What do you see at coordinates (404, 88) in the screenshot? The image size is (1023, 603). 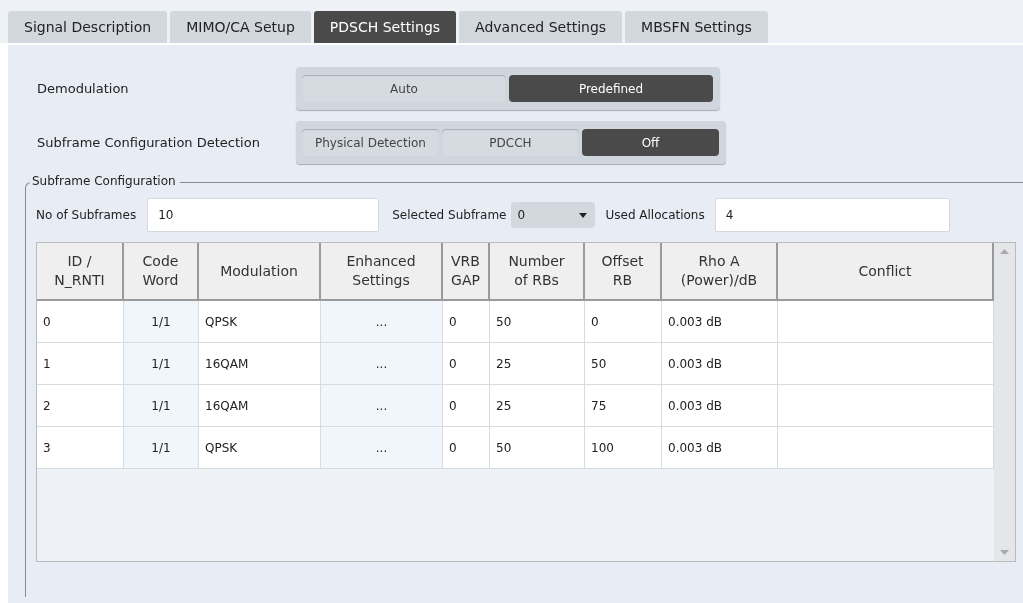 I see `toggle-option: Auto` at bounding box center [404, 88].